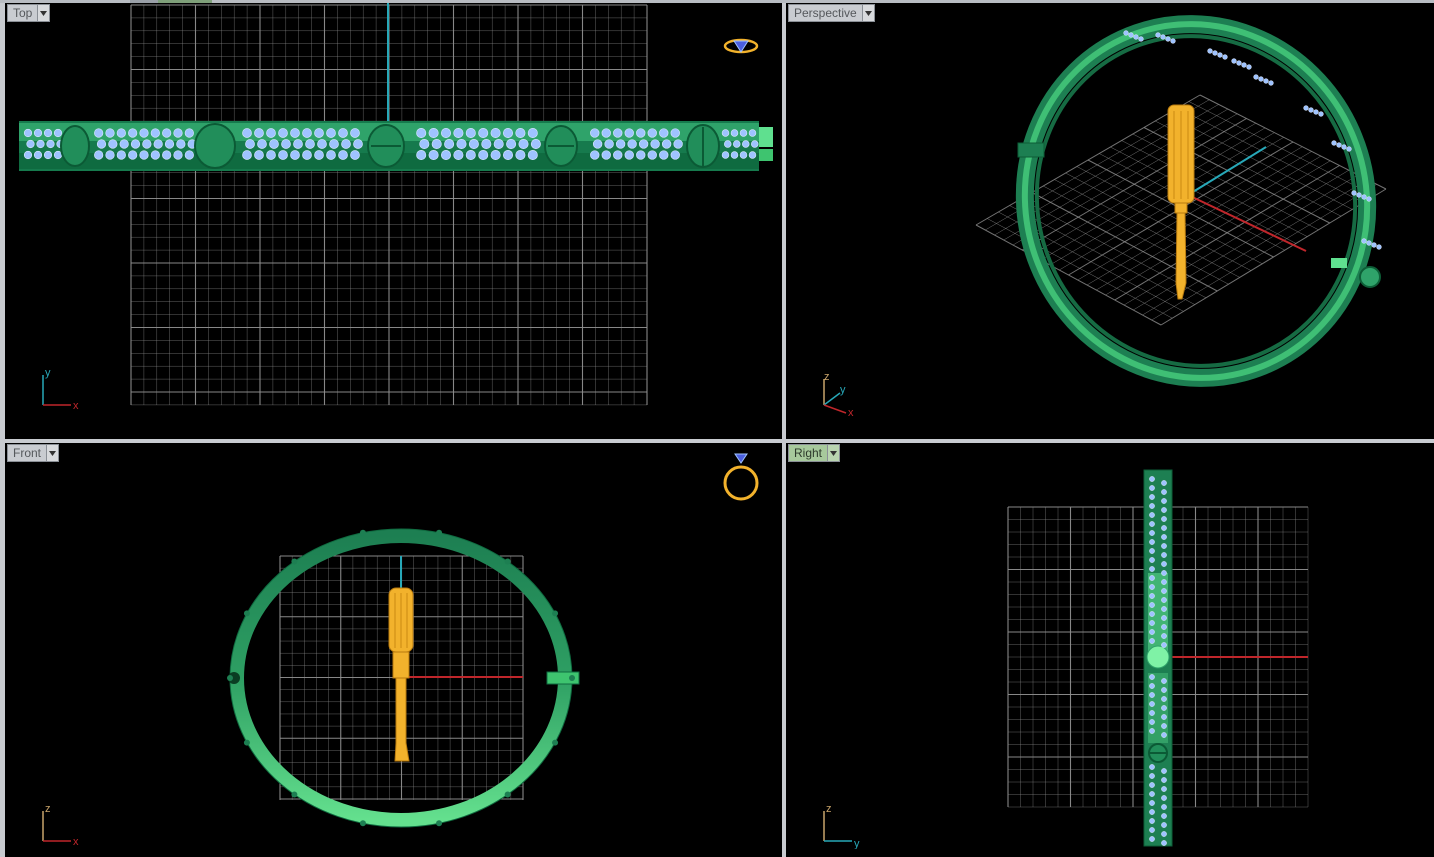 This screenshot has width=1434, height=857. Describe the element at coordinates (23, 13) in the screenshot. I see `viewport-title: Top` at that location.